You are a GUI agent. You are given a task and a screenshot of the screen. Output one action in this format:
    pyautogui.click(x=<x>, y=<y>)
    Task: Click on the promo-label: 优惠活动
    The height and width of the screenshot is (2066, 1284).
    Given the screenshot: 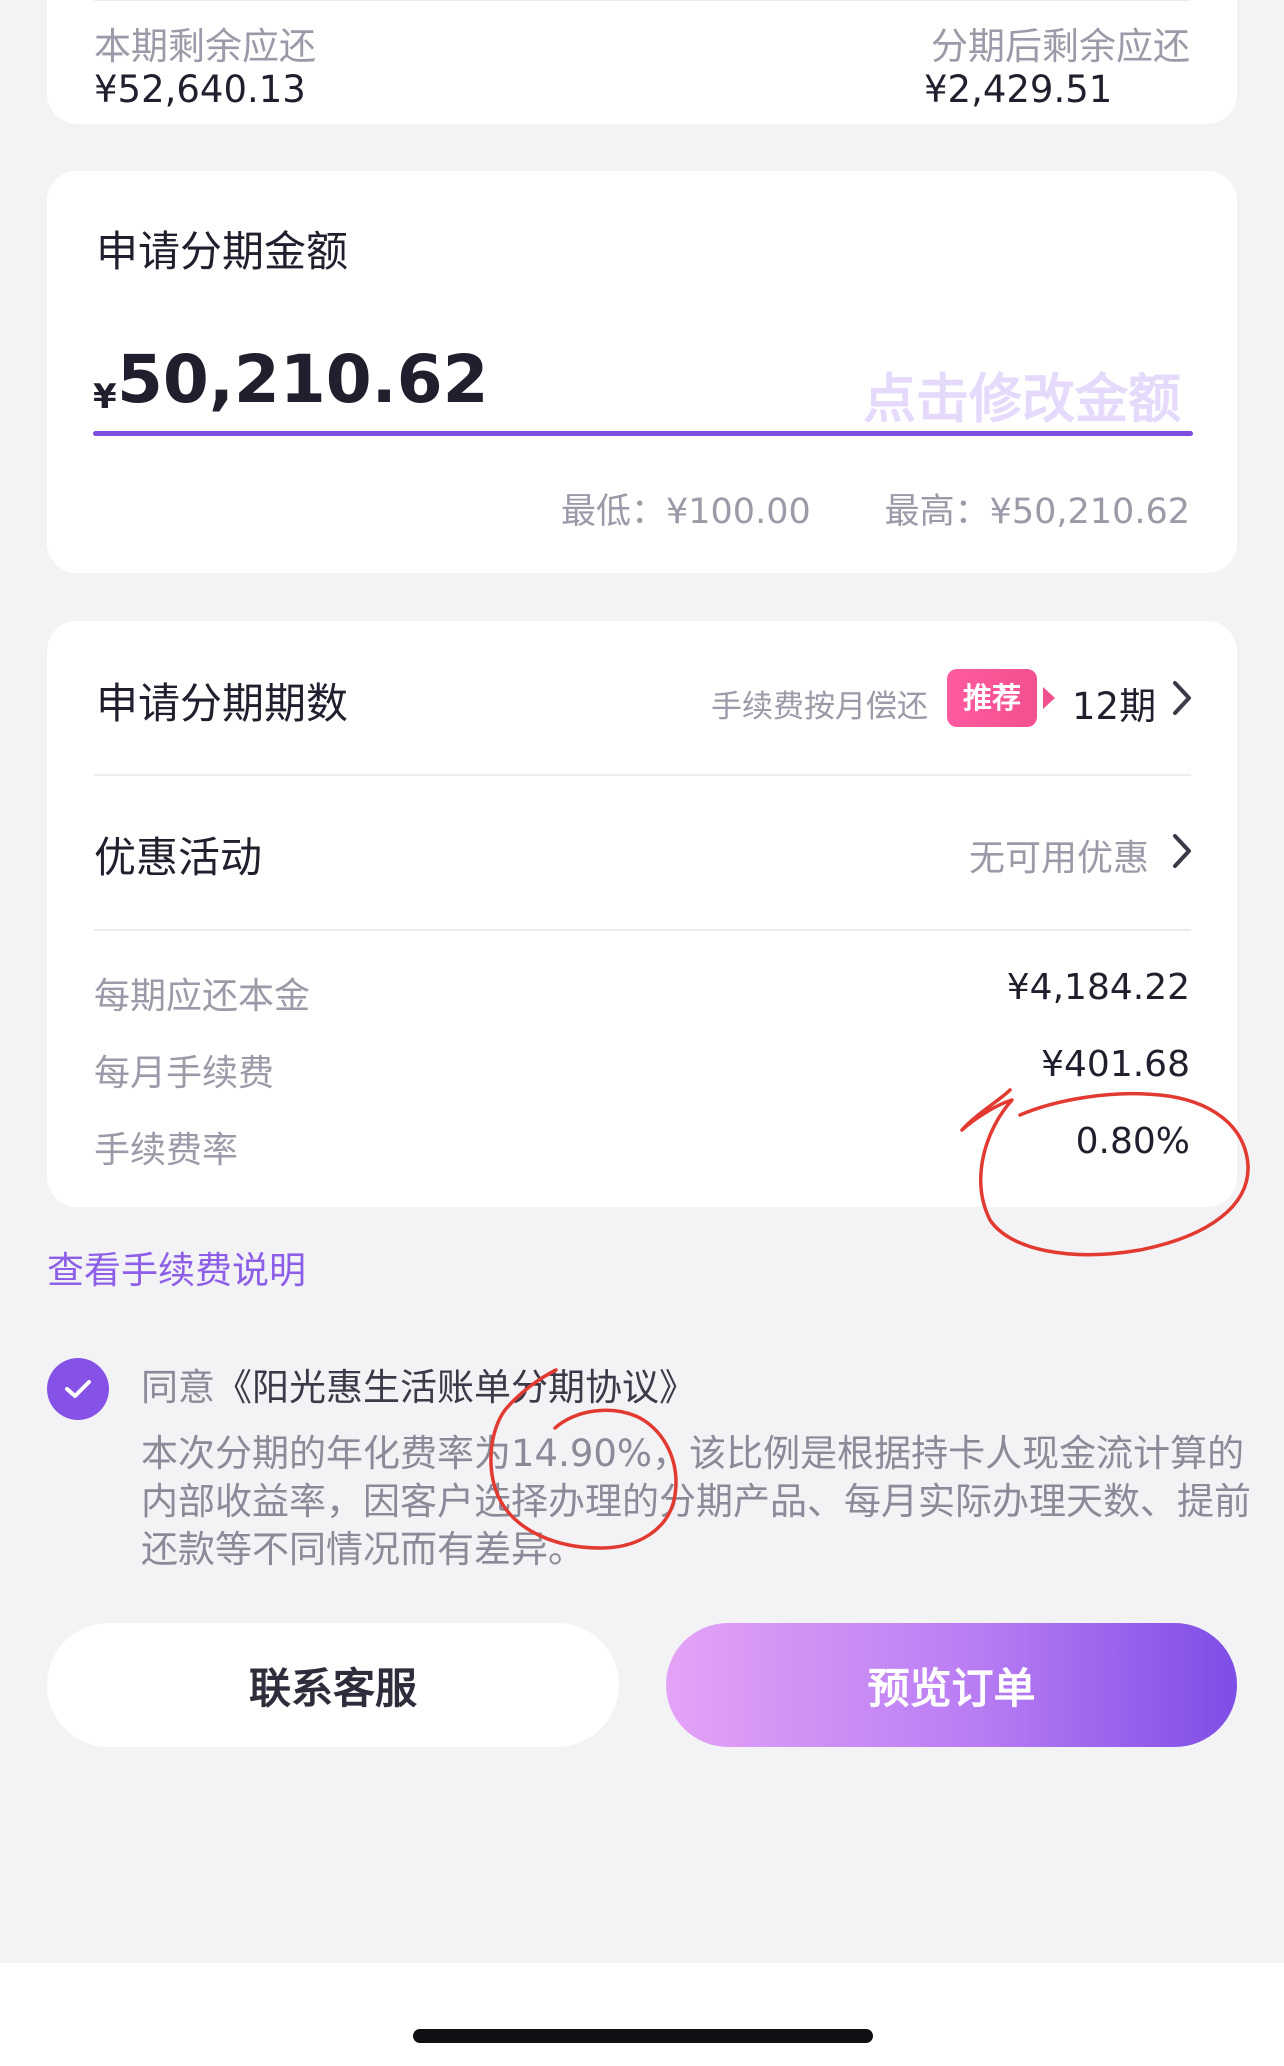 What is the action you would take?
    pyautogui.click(x=178, y=857)
    